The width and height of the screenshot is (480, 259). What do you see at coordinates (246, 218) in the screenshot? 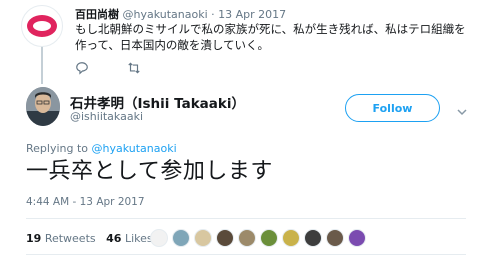
I see `divider-top` at bounding box center [246, 218].